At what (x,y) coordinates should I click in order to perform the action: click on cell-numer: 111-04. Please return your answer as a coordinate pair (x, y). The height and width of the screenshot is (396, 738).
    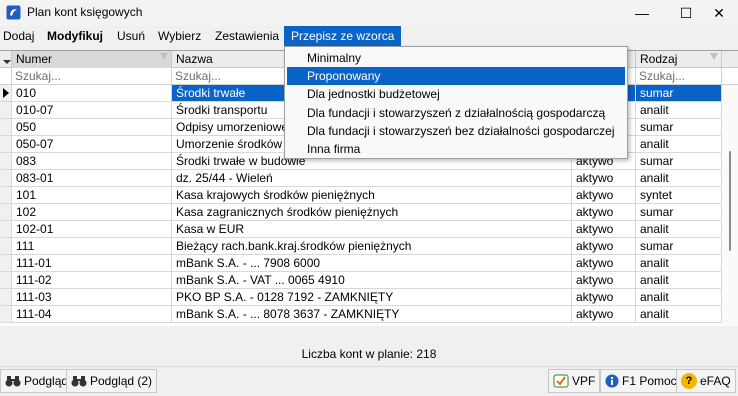
    Looking at the image, I should click on (92, 314).